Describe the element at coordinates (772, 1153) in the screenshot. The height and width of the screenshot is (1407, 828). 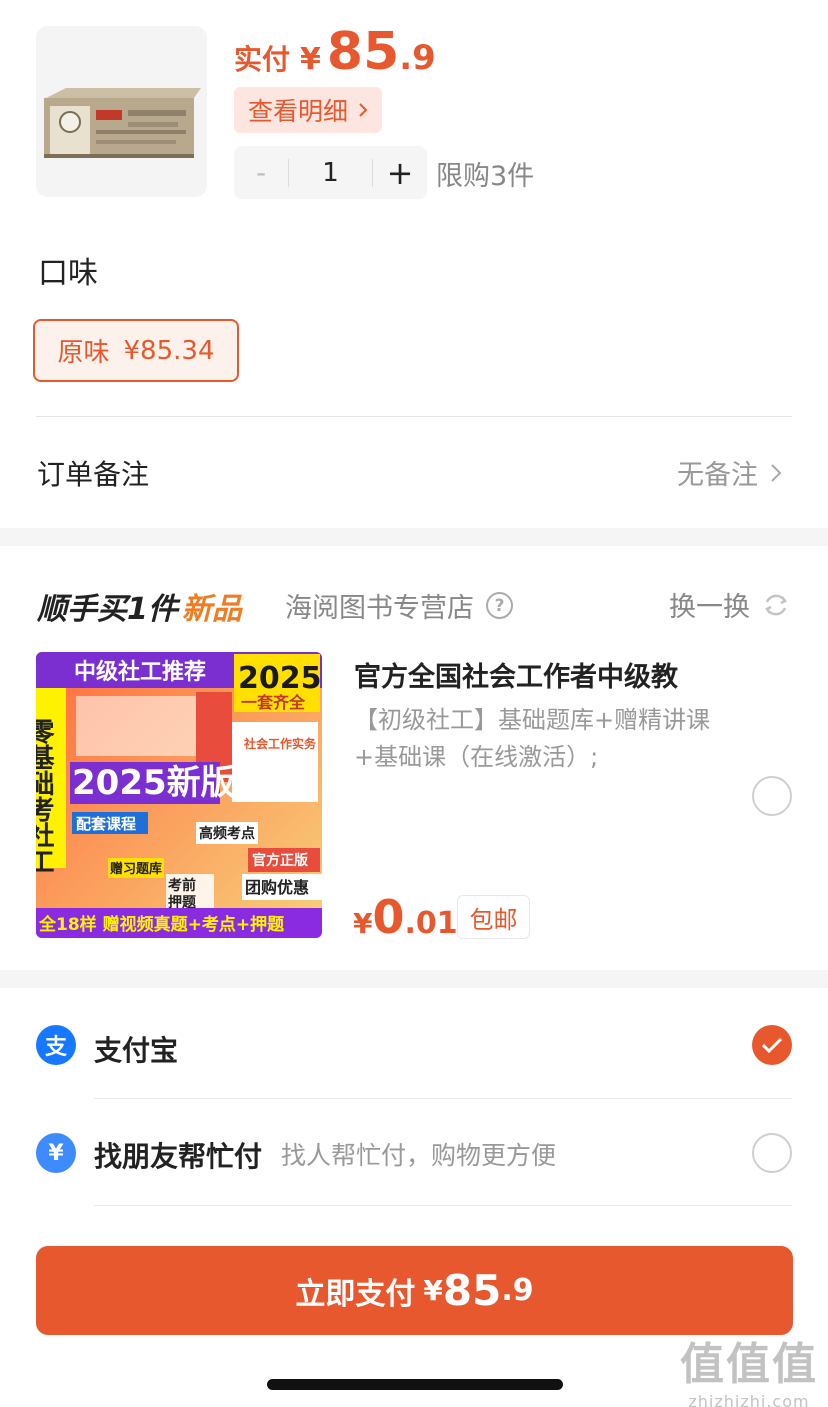
I see `friend-pay-radio` at that location.